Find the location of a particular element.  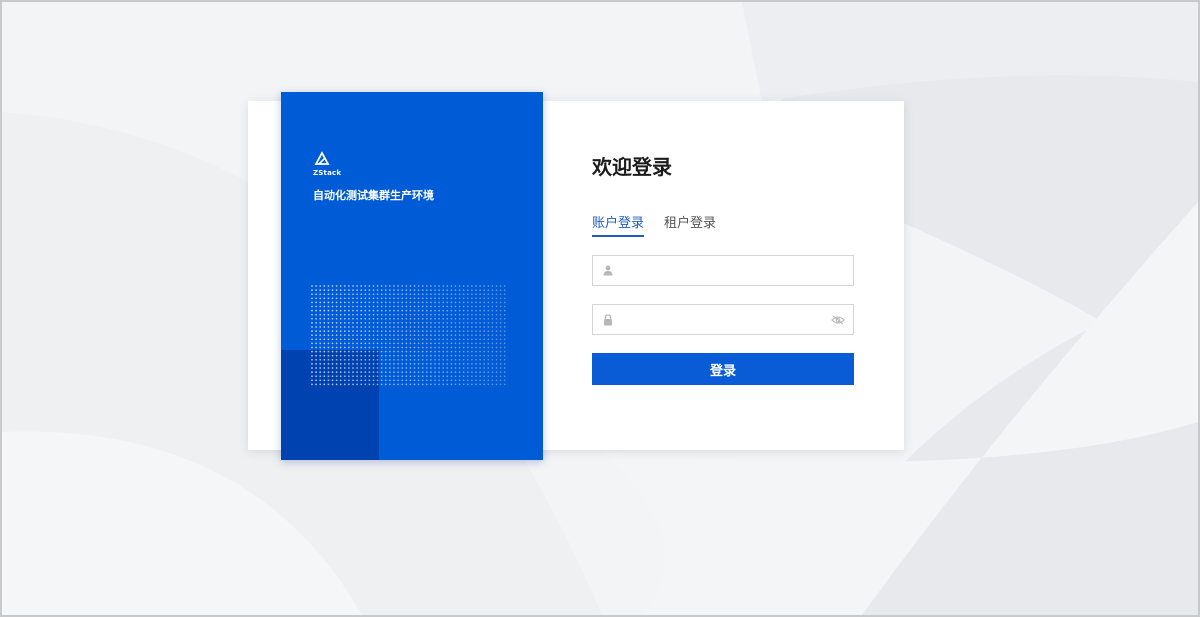

username-field is located at coordinates (723, 270).